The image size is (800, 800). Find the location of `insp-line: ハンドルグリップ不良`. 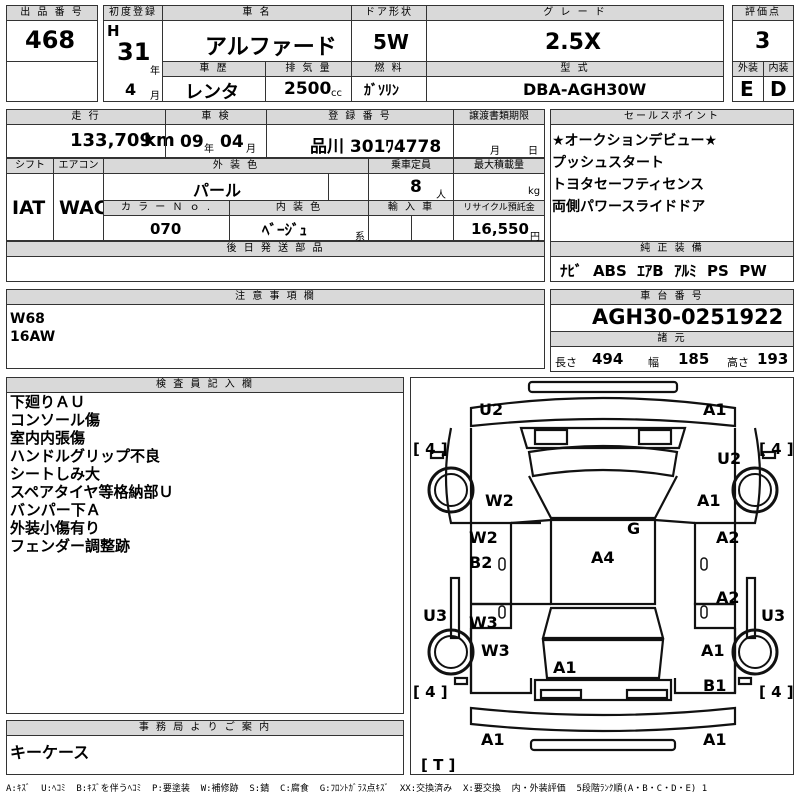

insp-line: ハンドルグリップ不良 is located at coordinates (85, 456).